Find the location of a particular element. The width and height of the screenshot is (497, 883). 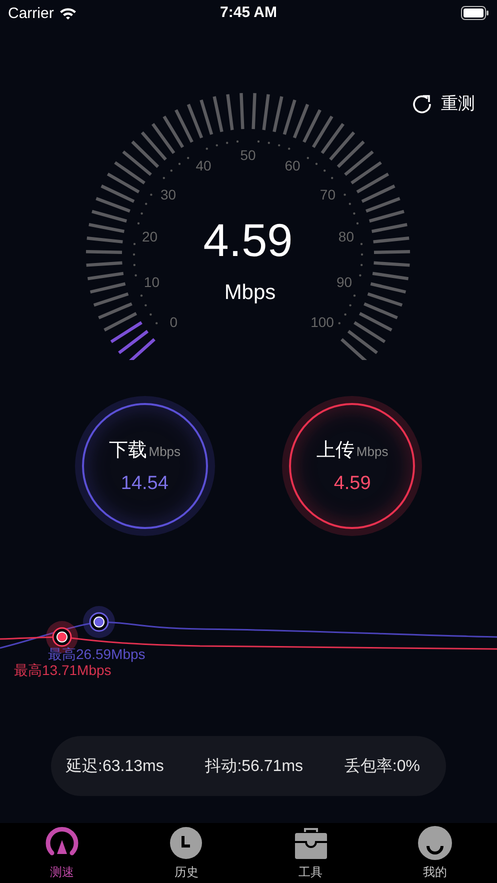

clock-time: 7:45 AM is located at coordinates (248, 12).